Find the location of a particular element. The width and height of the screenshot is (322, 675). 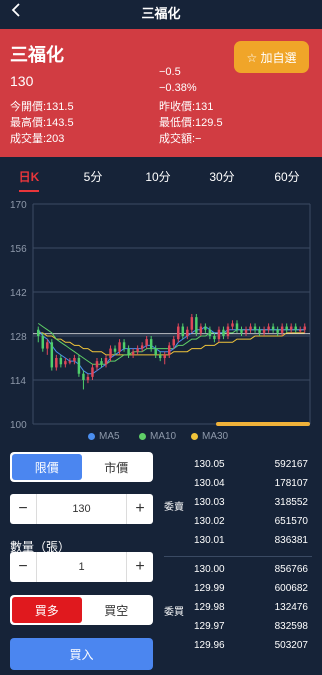

y-tick-label: 142 is located at coordinates (18, 293).